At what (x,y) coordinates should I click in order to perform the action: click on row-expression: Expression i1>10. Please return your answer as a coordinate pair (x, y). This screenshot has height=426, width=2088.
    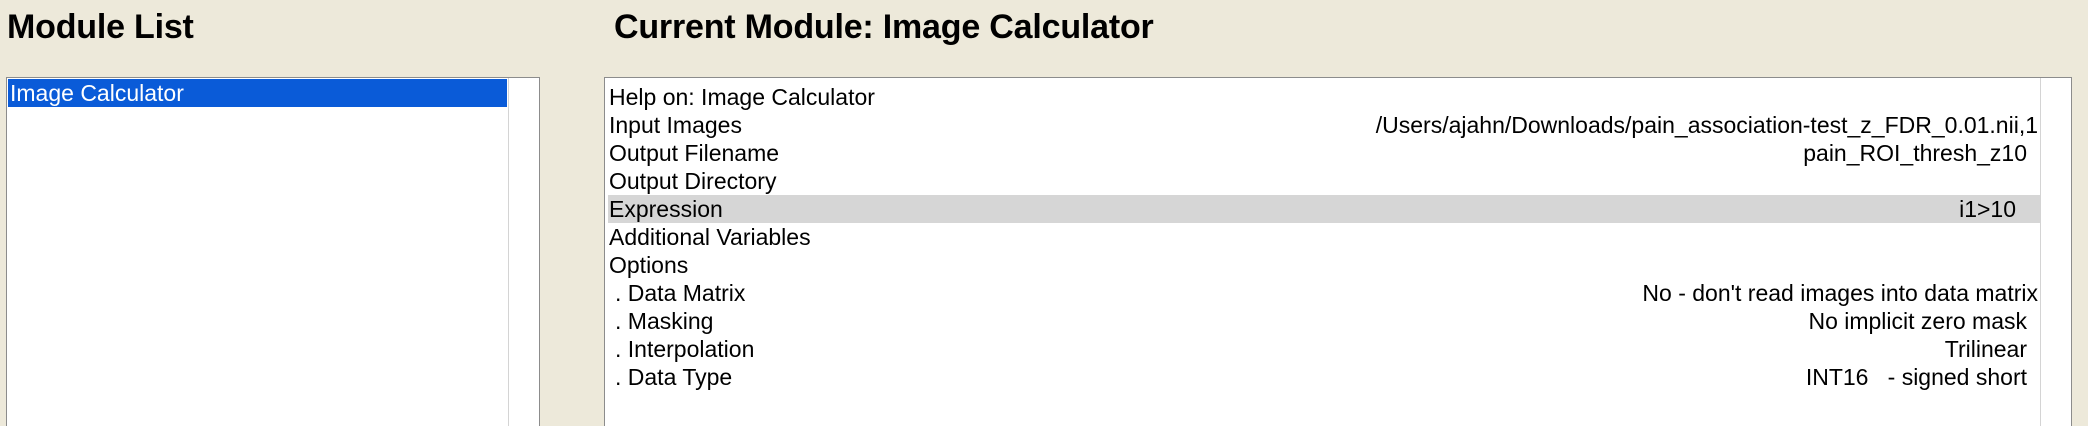
    Looking at the image, I should click on (1324, 209).